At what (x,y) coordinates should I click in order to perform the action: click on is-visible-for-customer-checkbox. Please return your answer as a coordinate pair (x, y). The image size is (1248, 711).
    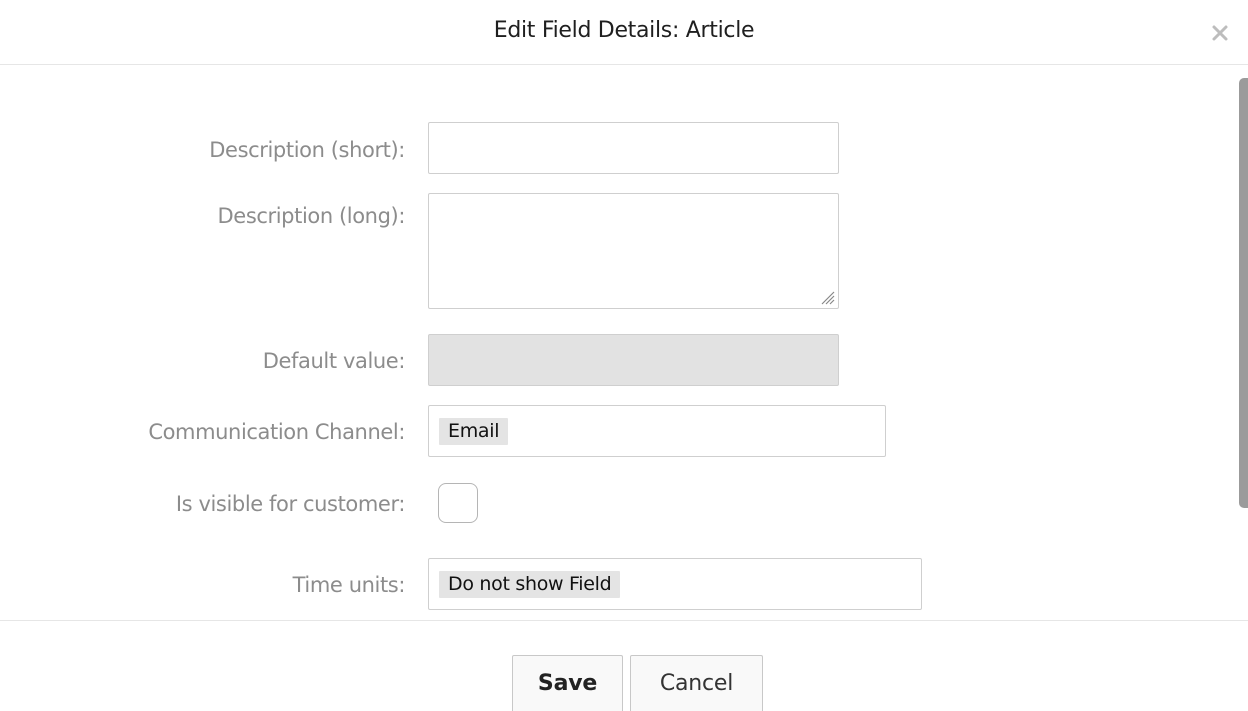
    Looking at the image, I should click on (458, 503).